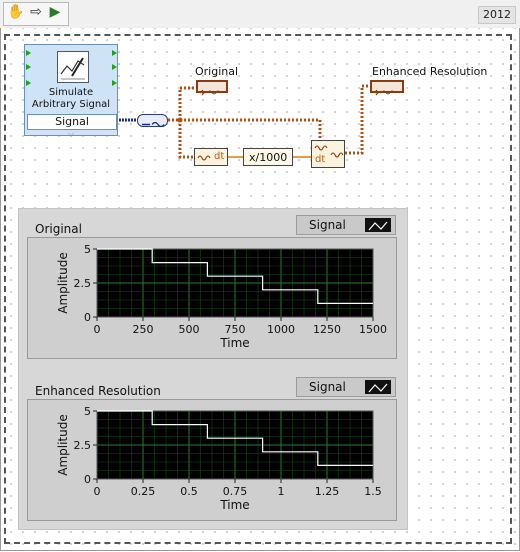 The image size is (520, 552). Describe the element at coordinates (71, 104) in the screenshot. I see `node-title-line2: Arbitrary Signal` at that location.